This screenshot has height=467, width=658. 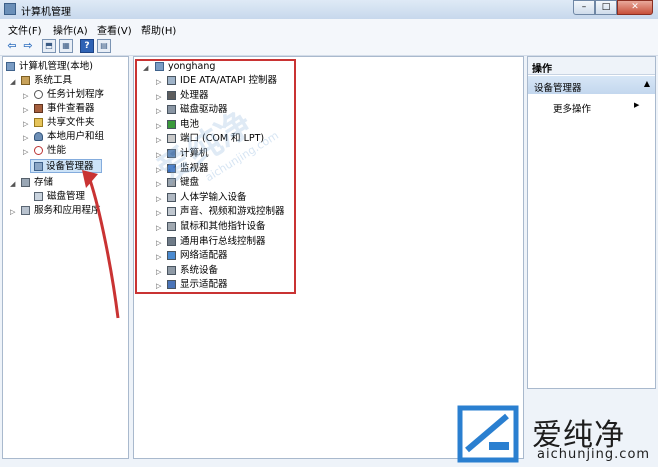 I want to click on arrow-head, so click(x=90, y=179).